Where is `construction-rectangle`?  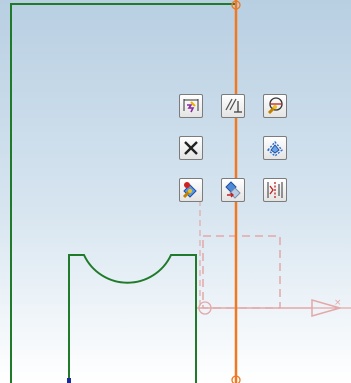 construction-rectangle is located at coordinates (241, 272).